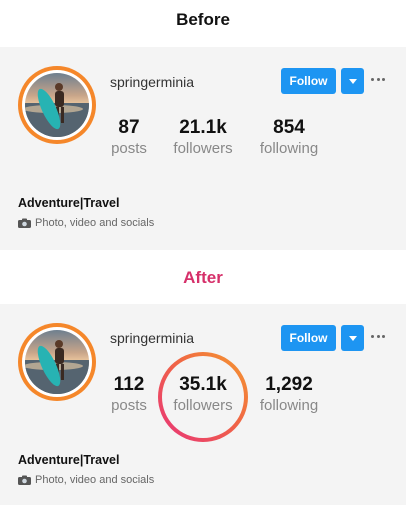 The image size is (406, 505). I want to click on stat-followers: 35.1k followers, so click(203, 394).